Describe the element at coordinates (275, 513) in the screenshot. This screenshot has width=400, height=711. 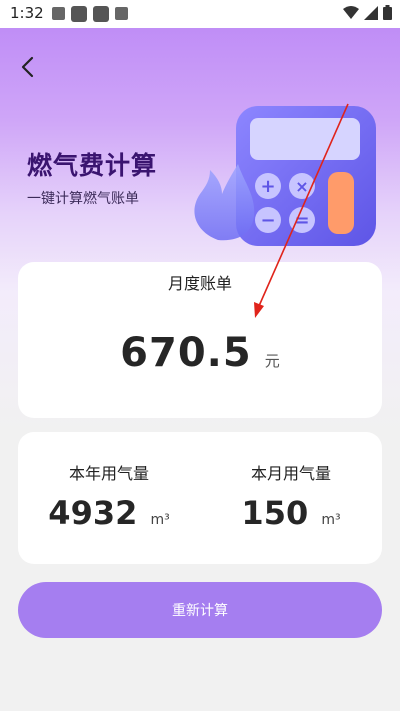
I see `monthly-usage-value: 150` at that location.